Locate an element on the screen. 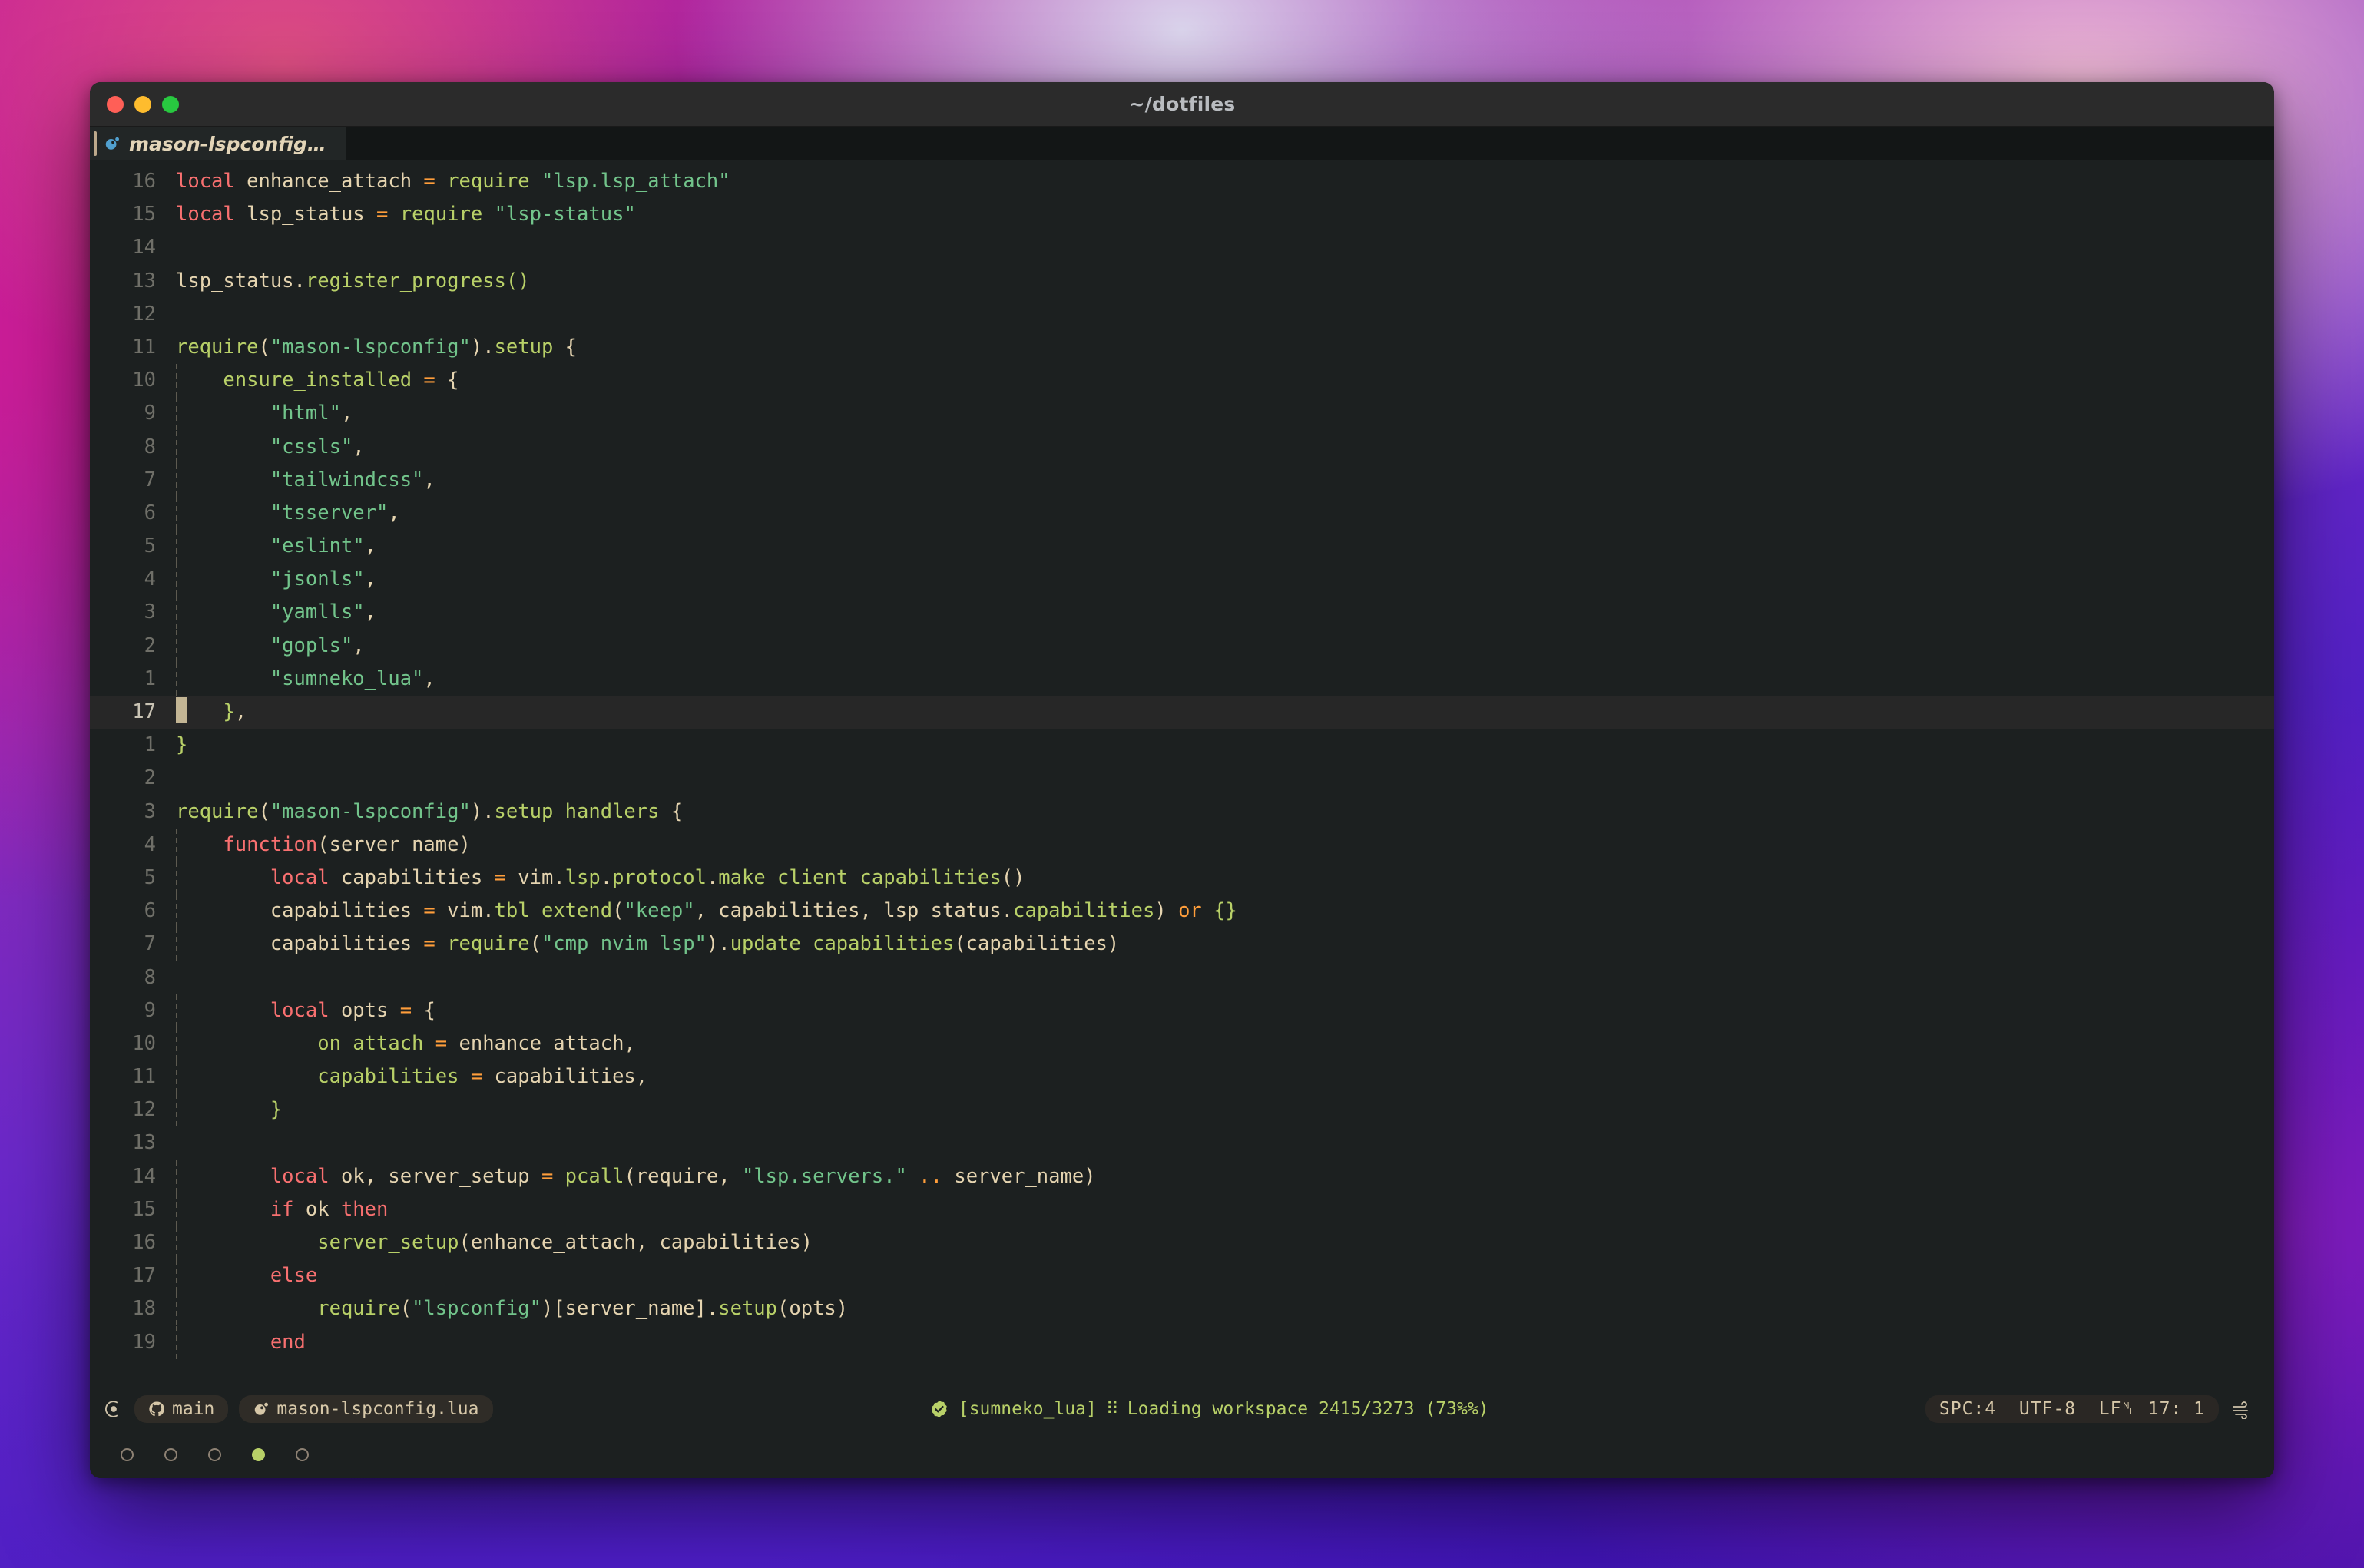 This screenshot has width=2364, height=1568. code-token: ensure_installed is located at coordinates (323, 381).